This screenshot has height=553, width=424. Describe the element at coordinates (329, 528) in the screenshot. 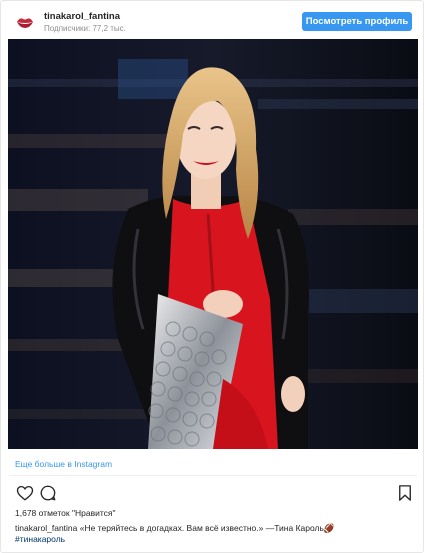

I see `caption-emoji: 🏈` at that location.